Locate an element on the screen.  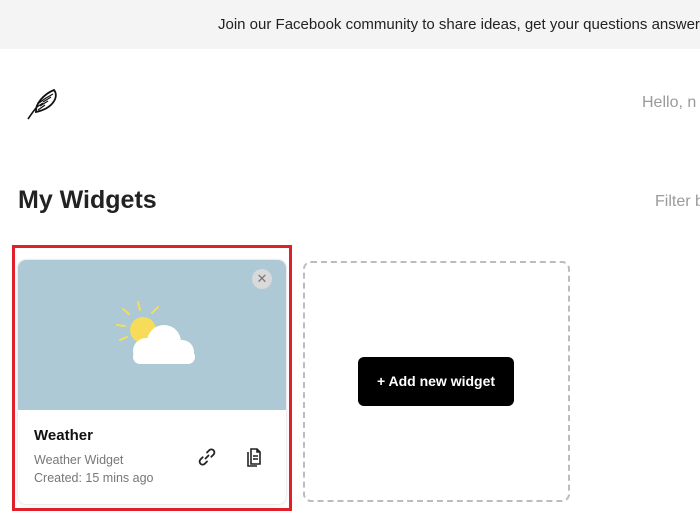
add-new-widget-button: + Add new widget is located at coordinates (436, 381).